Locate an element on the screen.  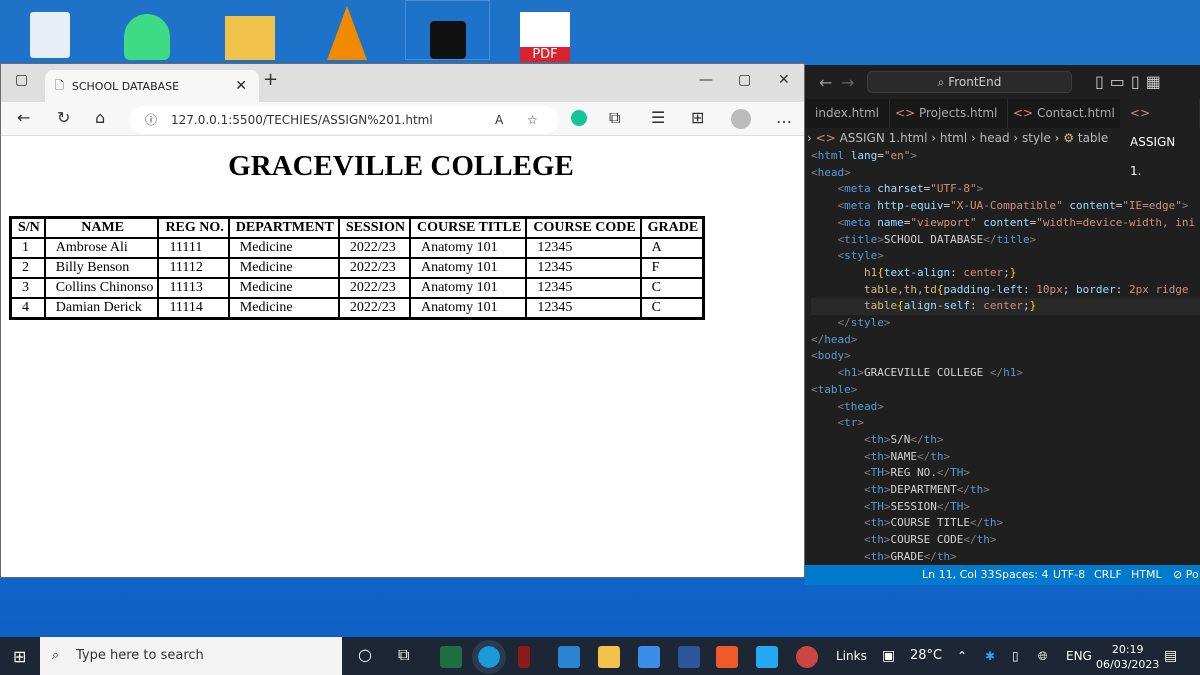
crumb-style: style is located at coordinates (1036, 138).